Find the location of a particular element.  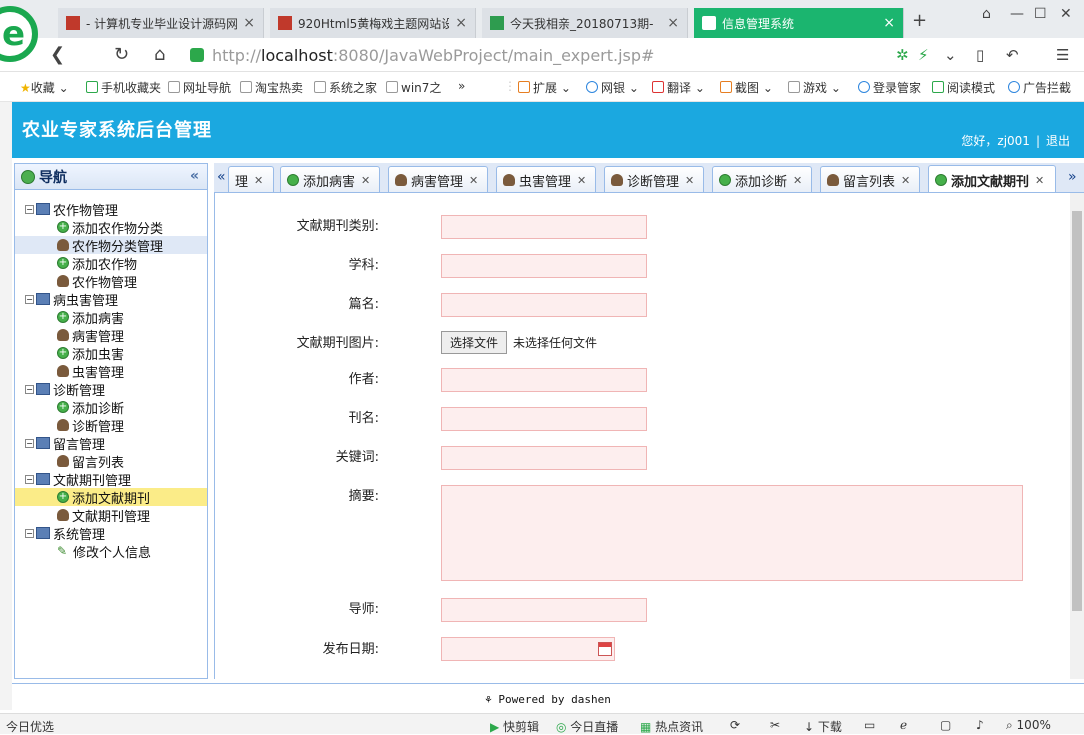

content-tab: 添加诊断 ✕ is located at coordinates (762, 179).